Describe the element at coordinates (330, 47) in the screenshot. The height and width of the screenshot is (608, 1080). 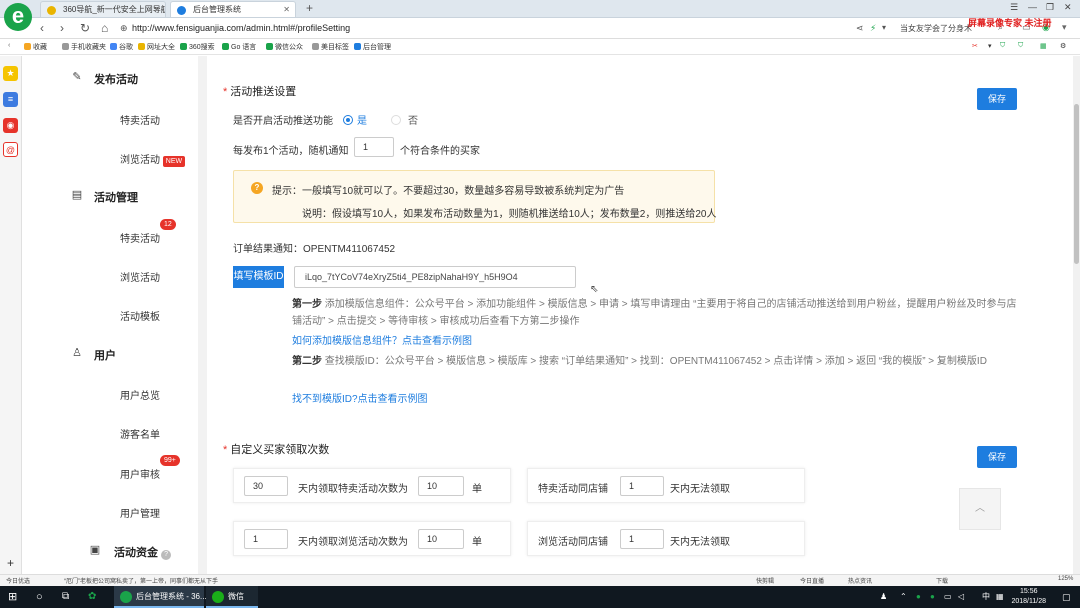
I see `bookmark-item: 美目标签` at that location.